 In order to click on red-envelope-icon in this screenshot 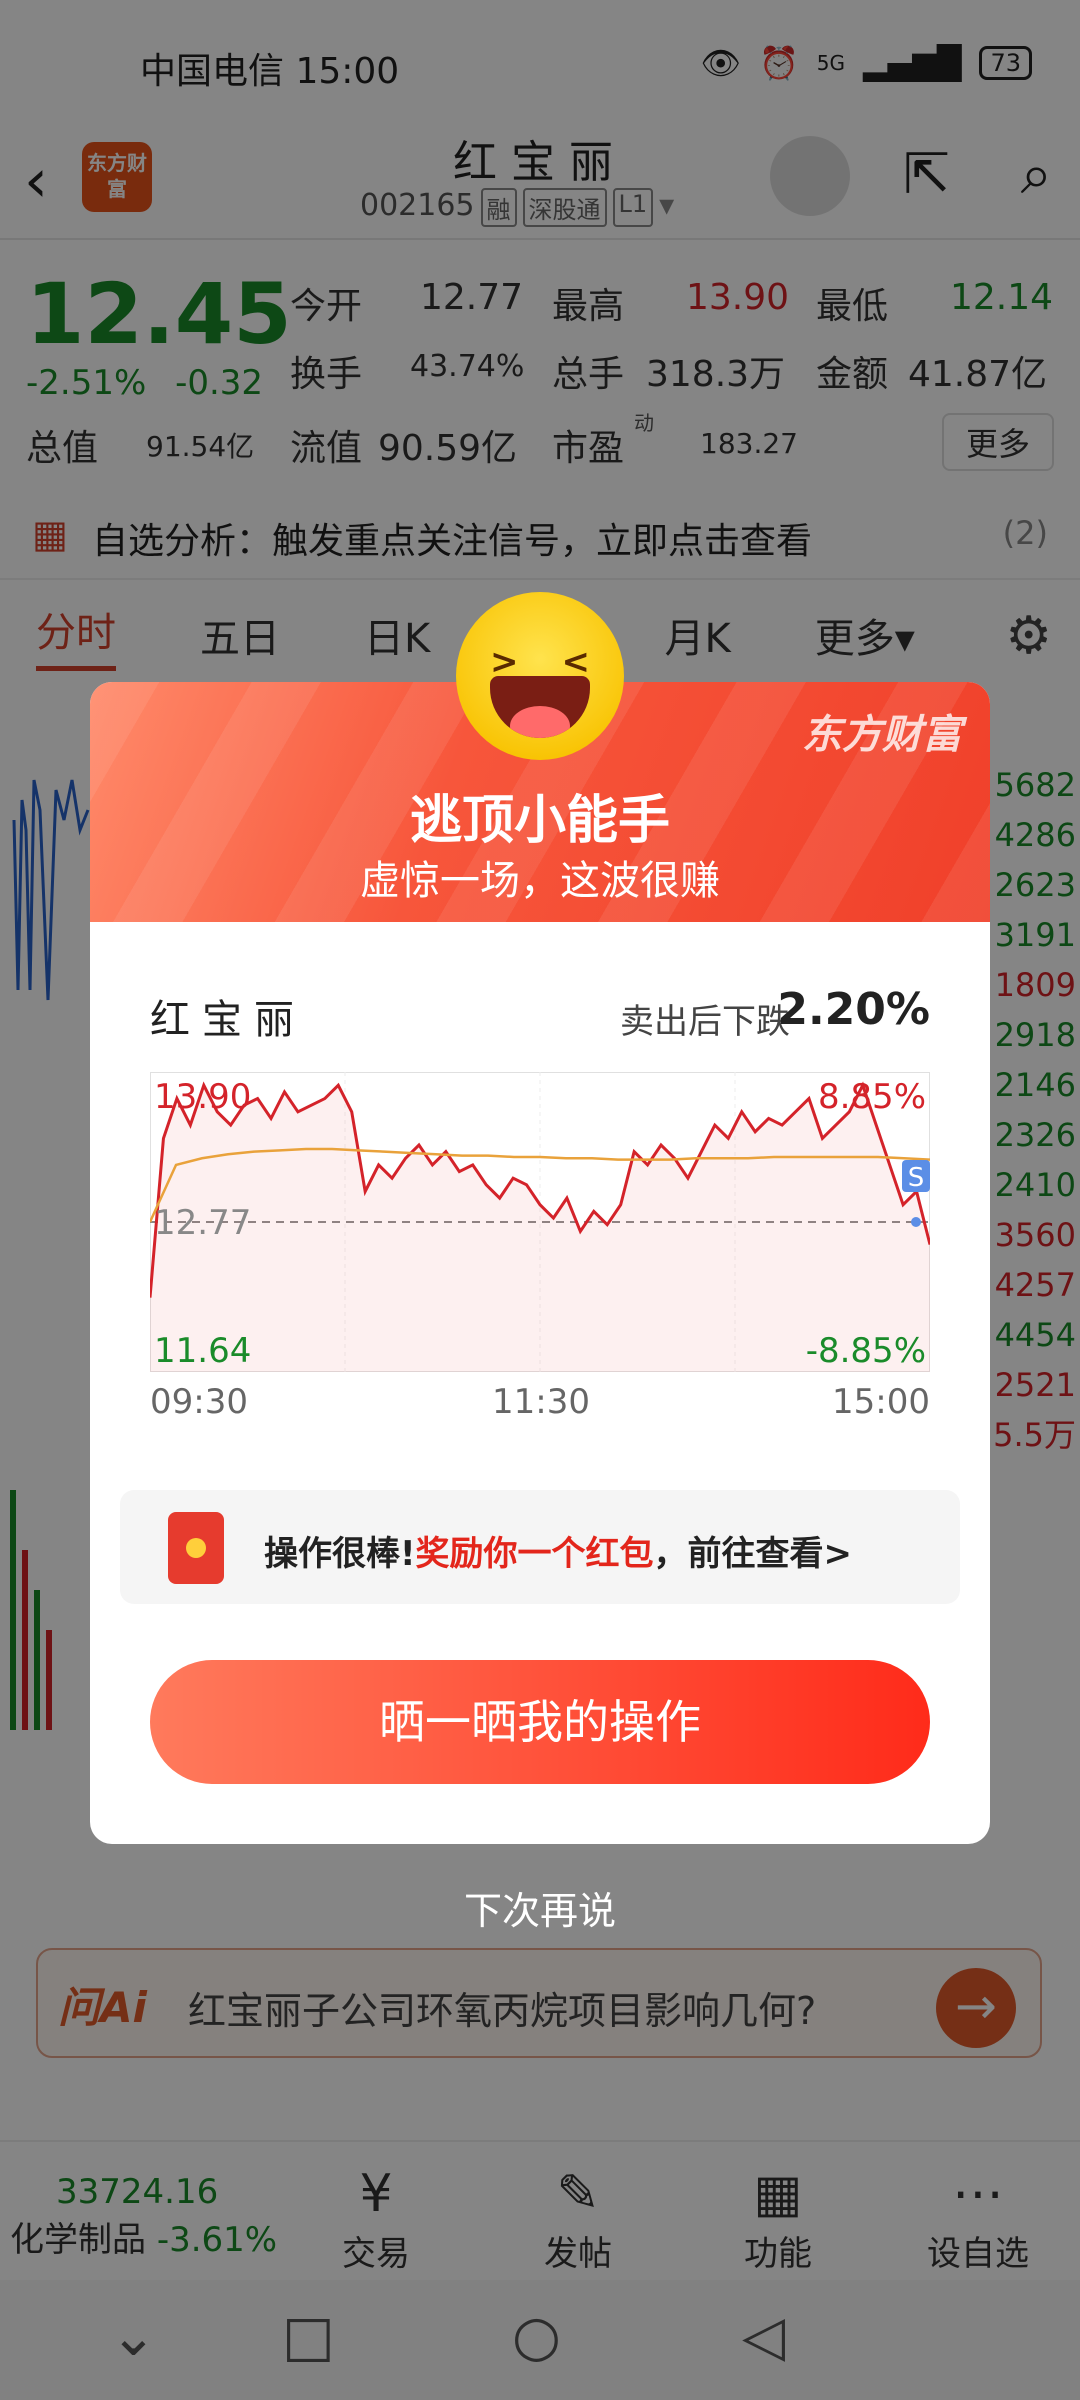, I will do `click(196, 1548)`.